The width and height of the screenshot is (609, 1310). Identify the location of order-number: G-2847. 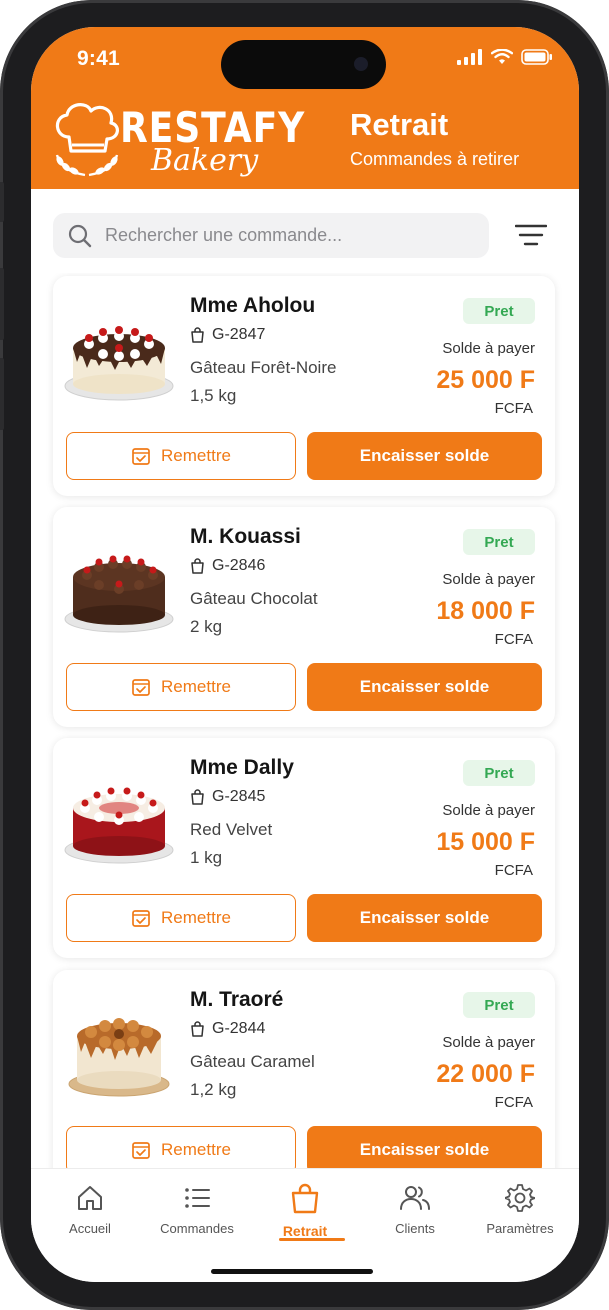
(239, 334).